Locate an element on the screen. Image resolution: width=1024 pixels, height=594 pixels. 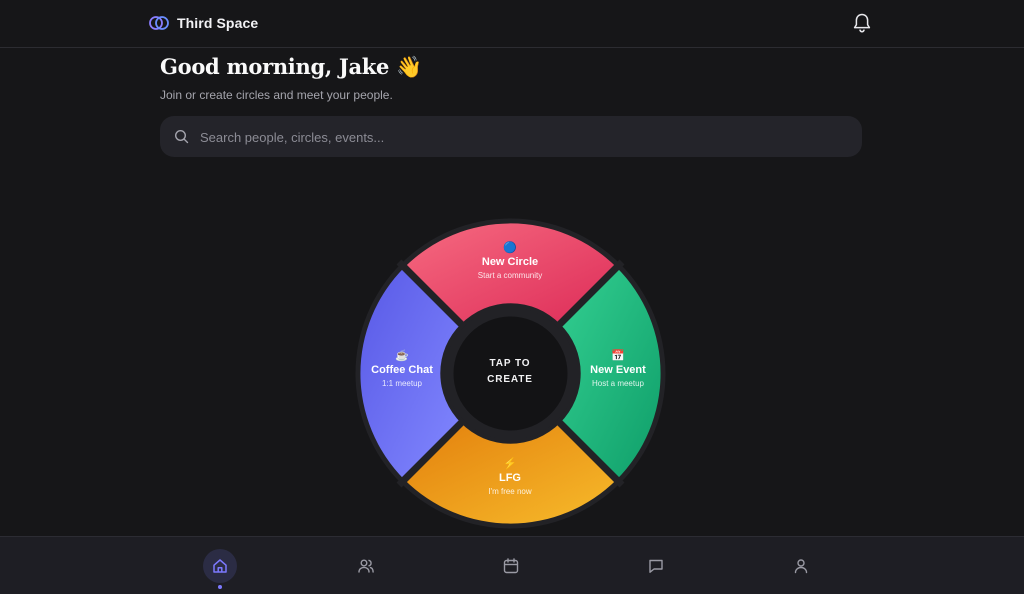
calendar-icon is located at coordinates (511, 566).